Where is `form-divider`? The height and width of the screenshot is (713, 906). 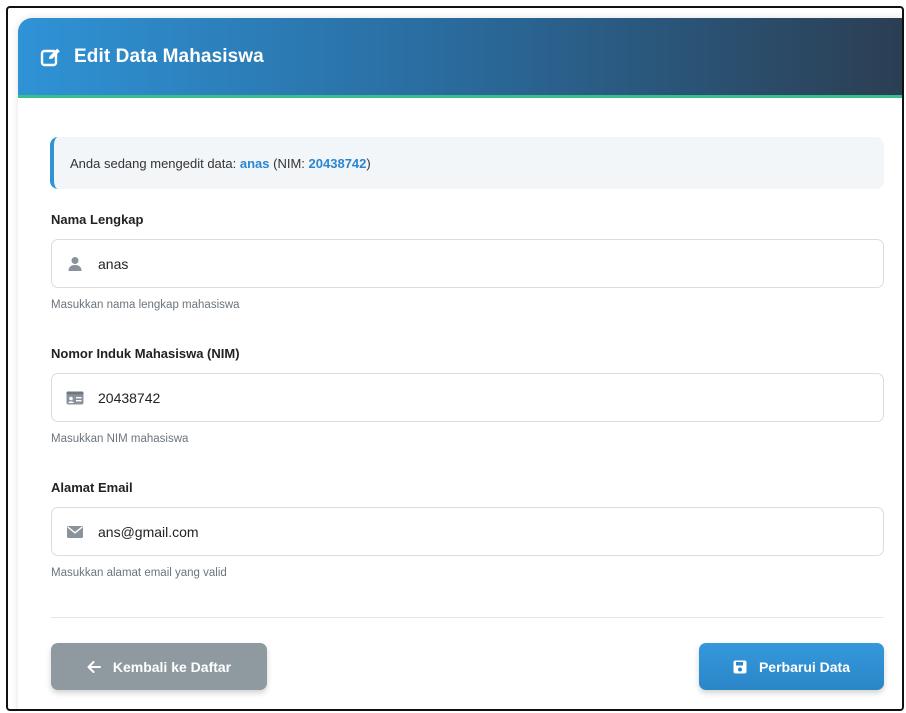
form-divider is located at coordinates (467, 617).